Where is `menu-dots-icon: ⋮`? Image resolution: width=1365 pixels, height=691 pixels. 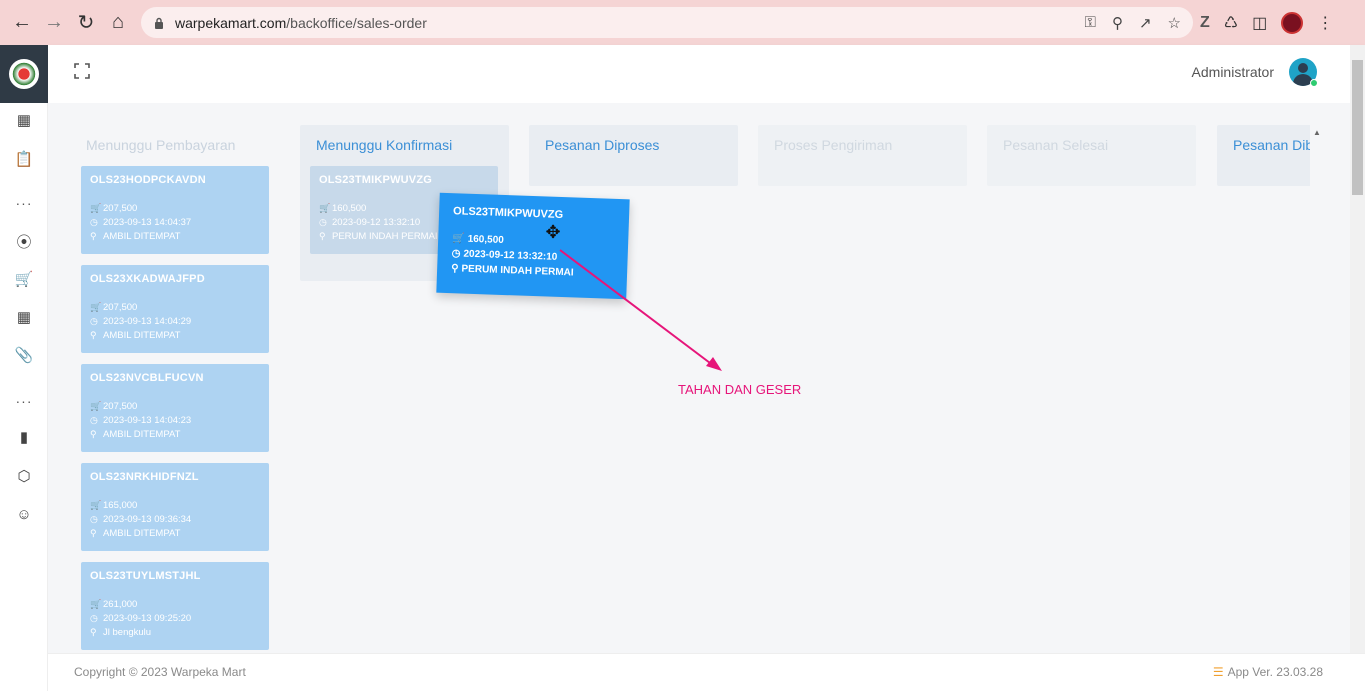 menu-dots-icon: ⋮ is located at coordinates (1325, 23).